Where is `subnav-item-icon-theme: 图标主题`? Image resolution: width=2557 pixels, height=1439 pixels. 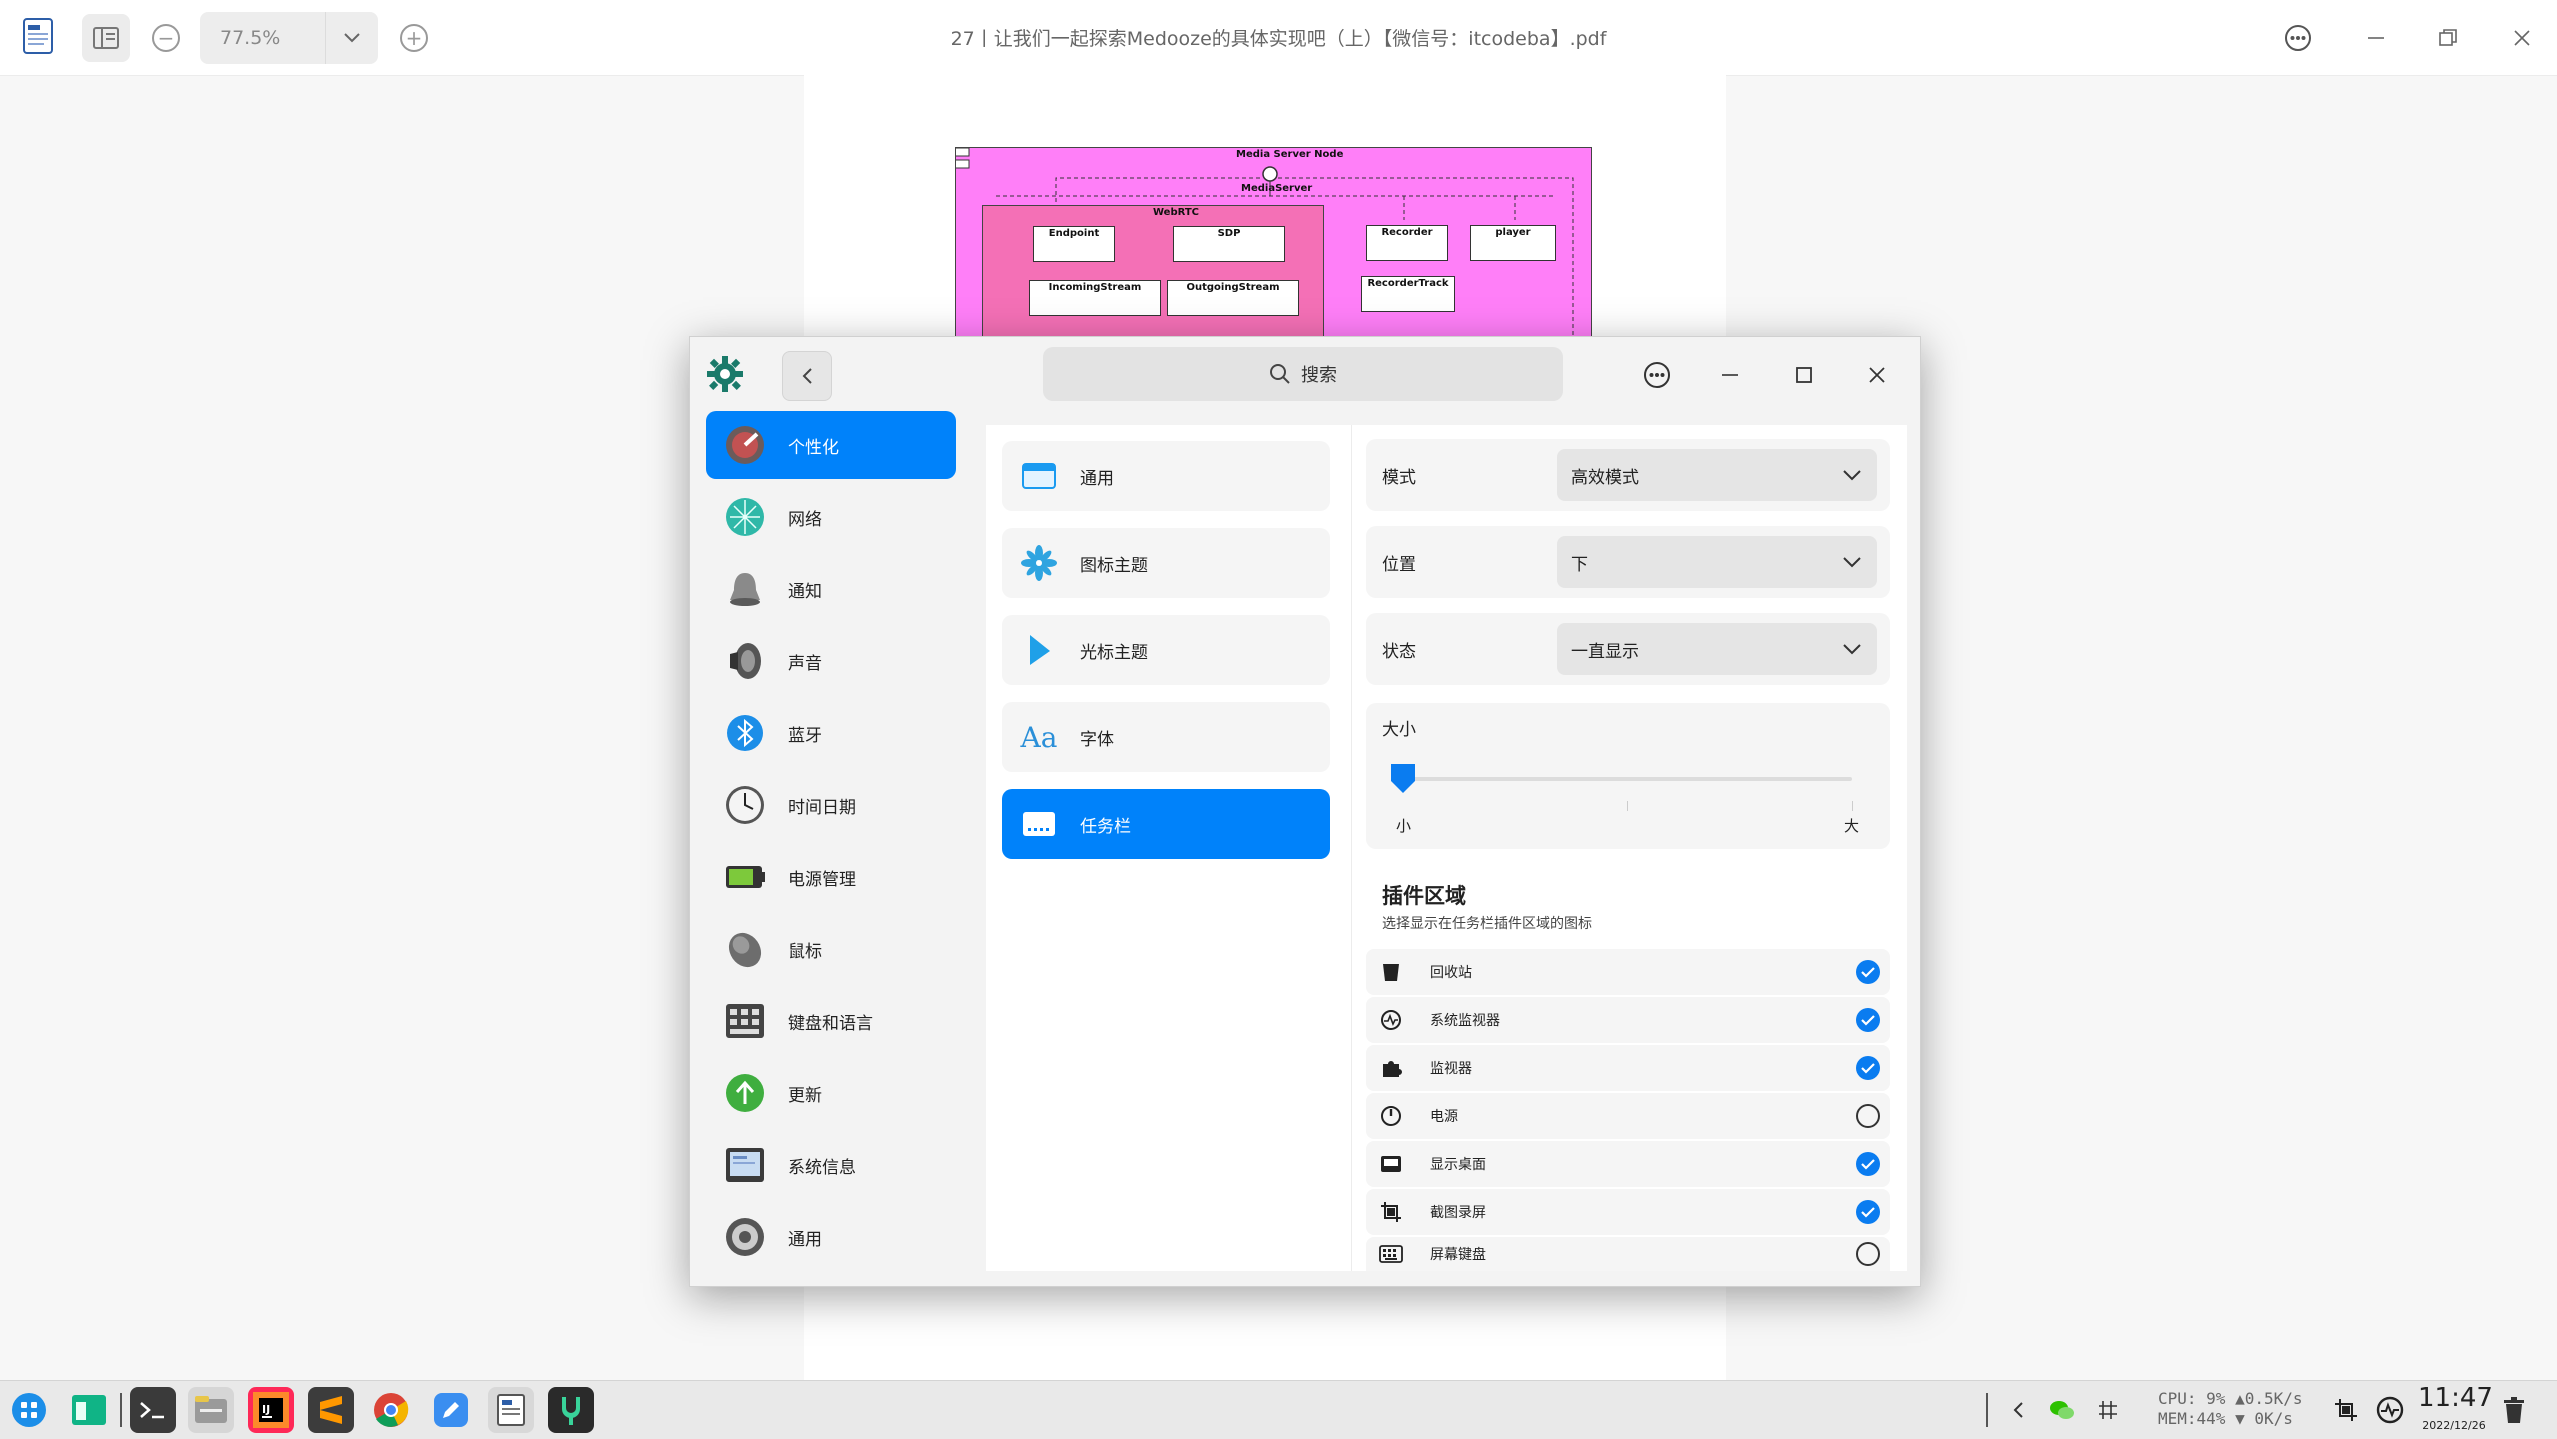
subnav-item-icon-theme: 图标主题 is located at coordinates (1166, 563).